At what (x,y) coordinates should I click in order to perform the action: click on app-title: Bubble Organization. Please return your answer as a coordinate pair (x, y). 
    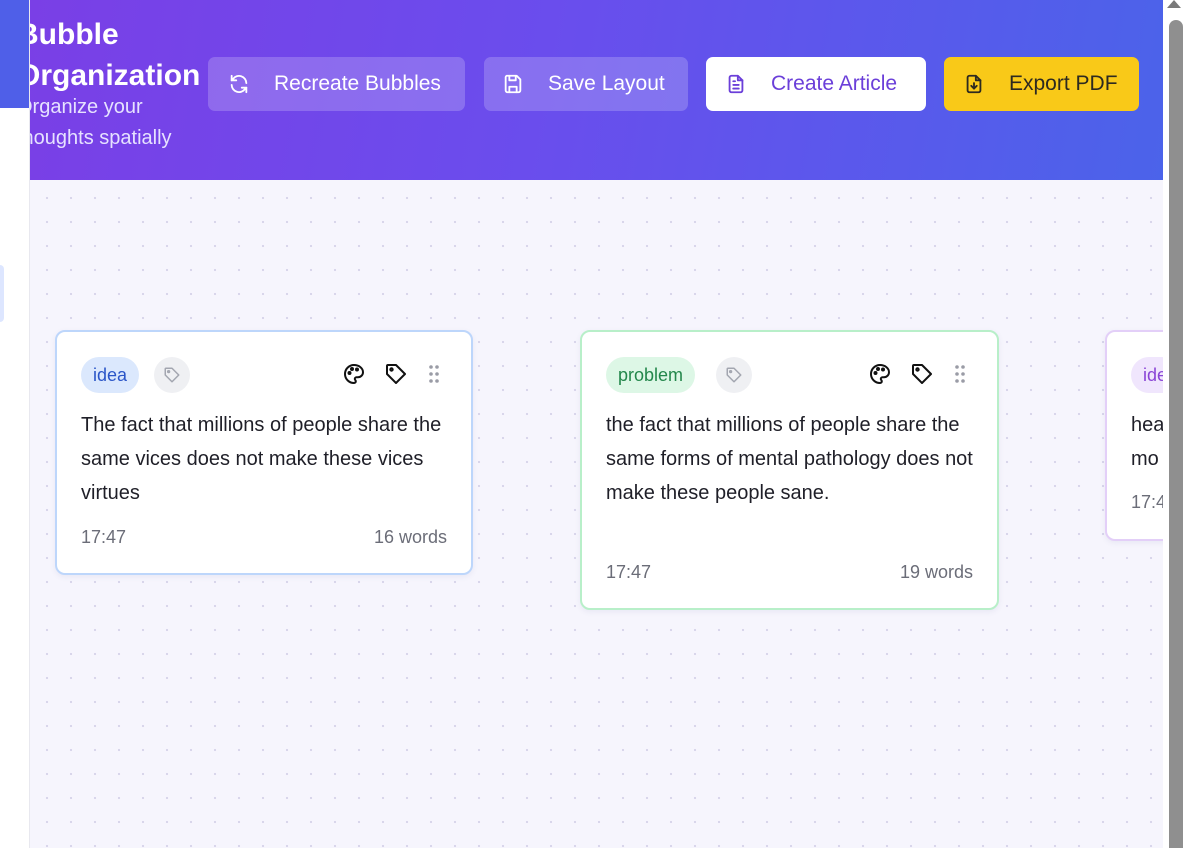
    Looking at the image, I should click on (115, 55).